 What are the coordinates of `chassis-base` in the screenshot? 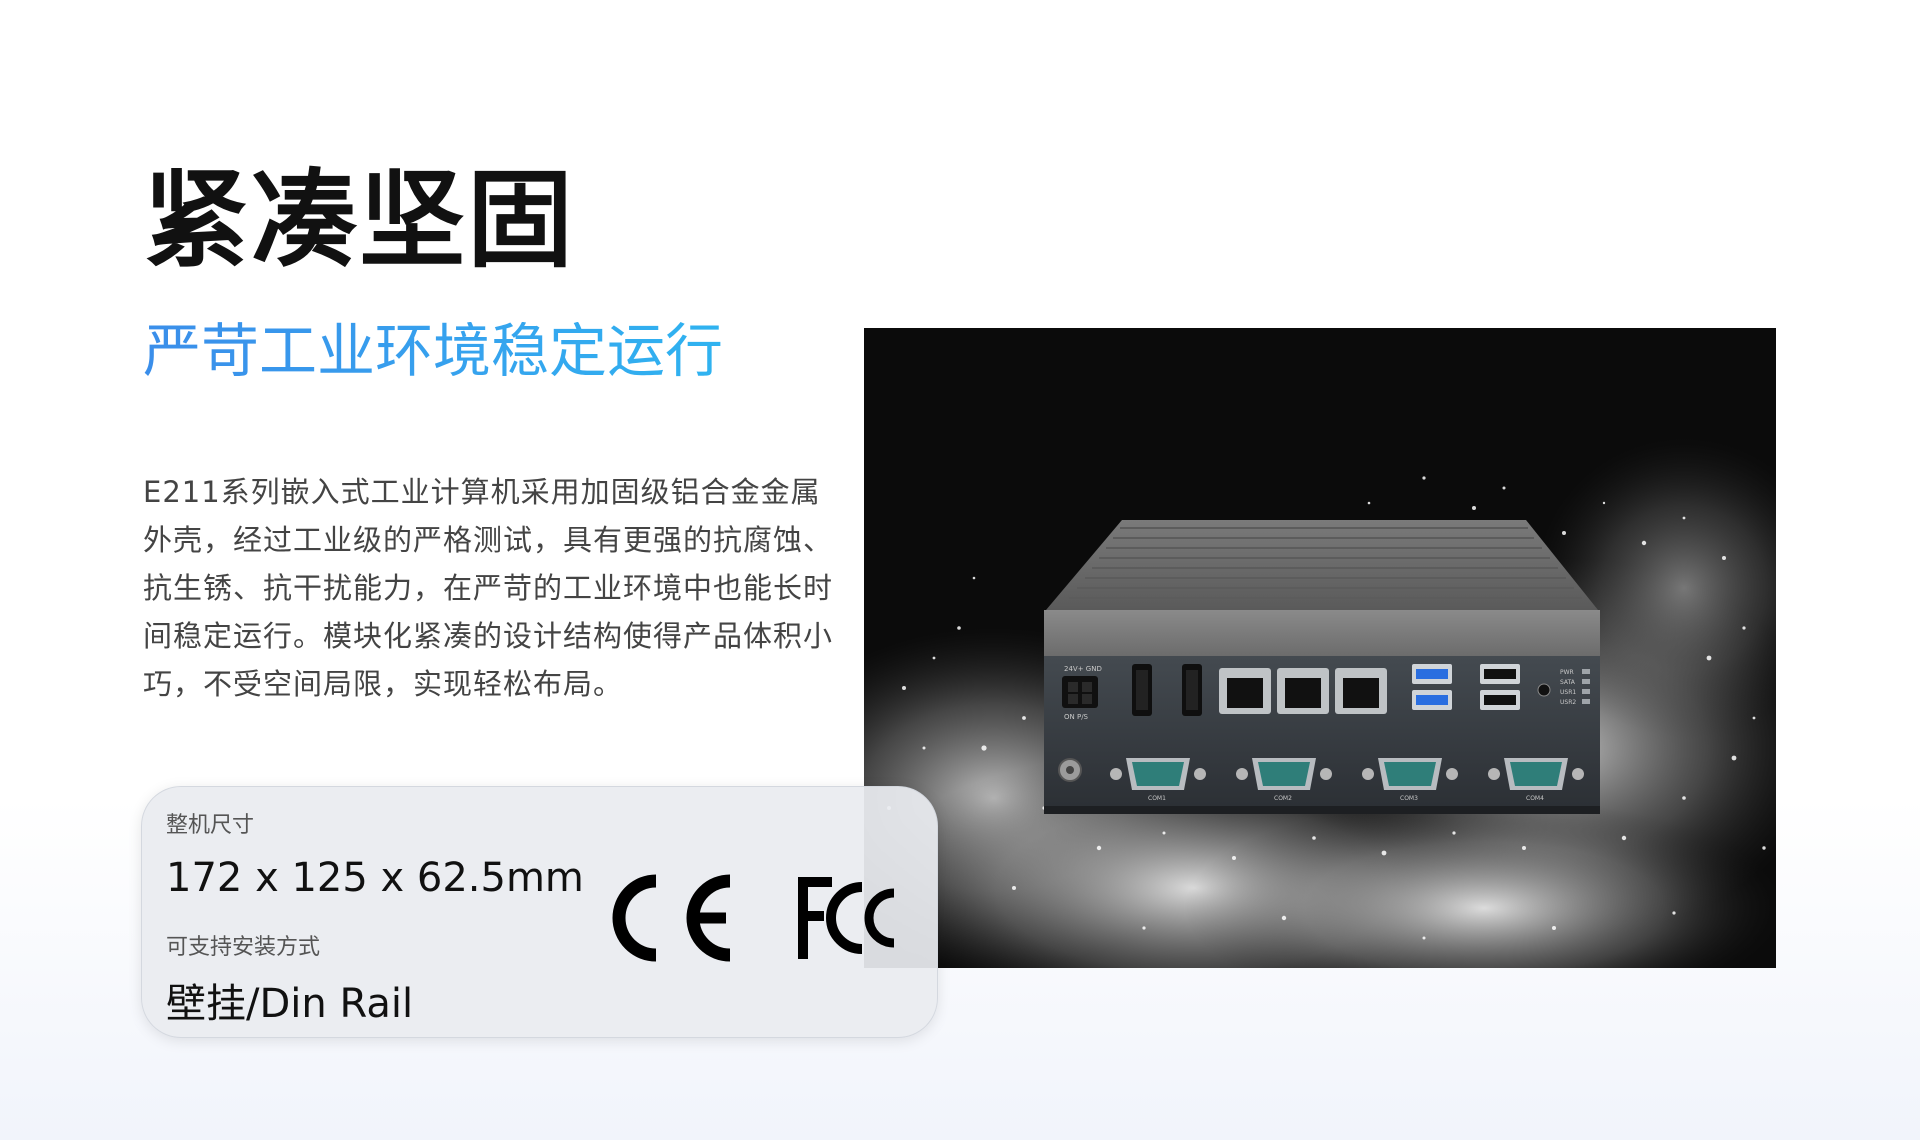 It's located at (1322, 810).